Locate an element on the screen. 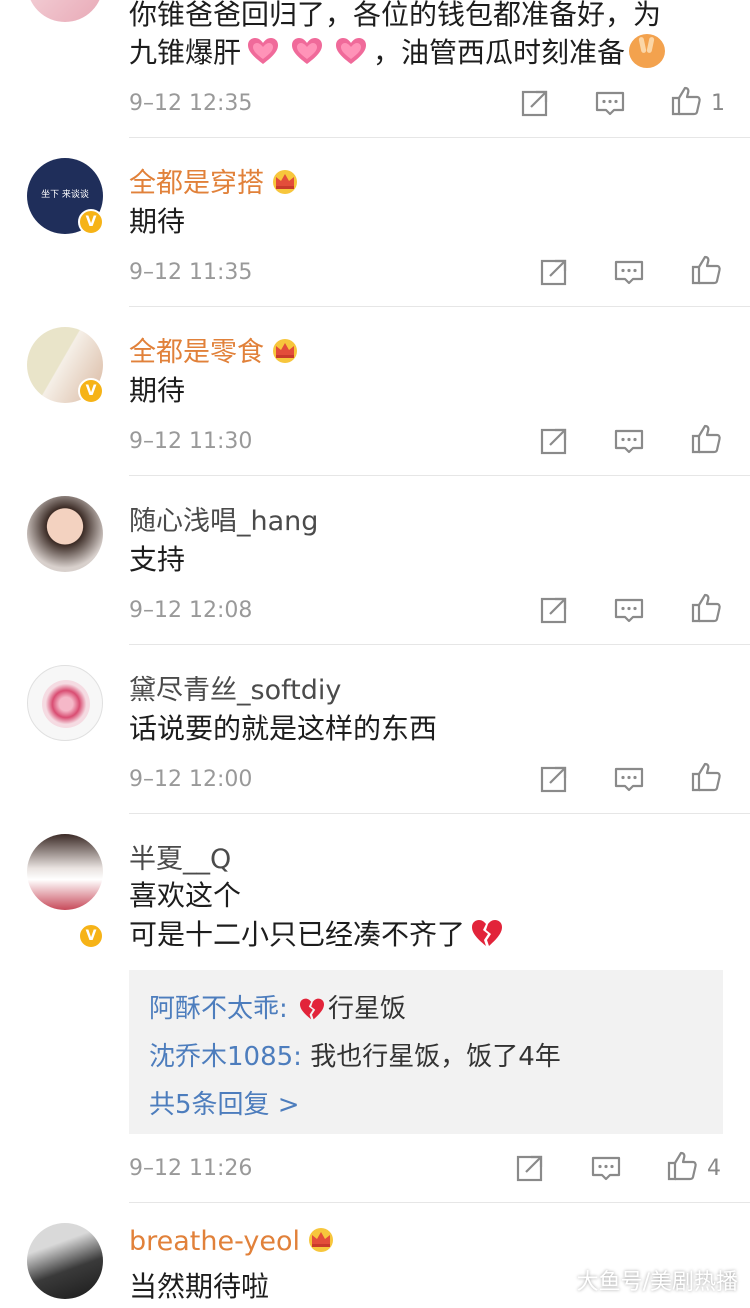 The height and width of the screenshot is (1308, 750). comment-time: 9–12 11:30 is located at coordinates (191, 441).